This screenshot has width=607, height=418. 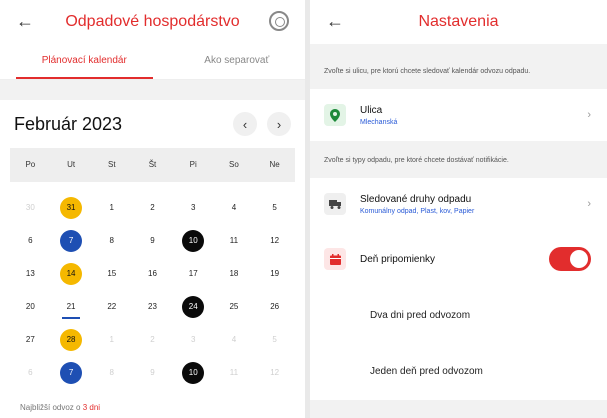 What do you see at coordinates (234, 306) in the screenshot?
I see `calendar-day-cell: 25` at bounding box center [234, 306].